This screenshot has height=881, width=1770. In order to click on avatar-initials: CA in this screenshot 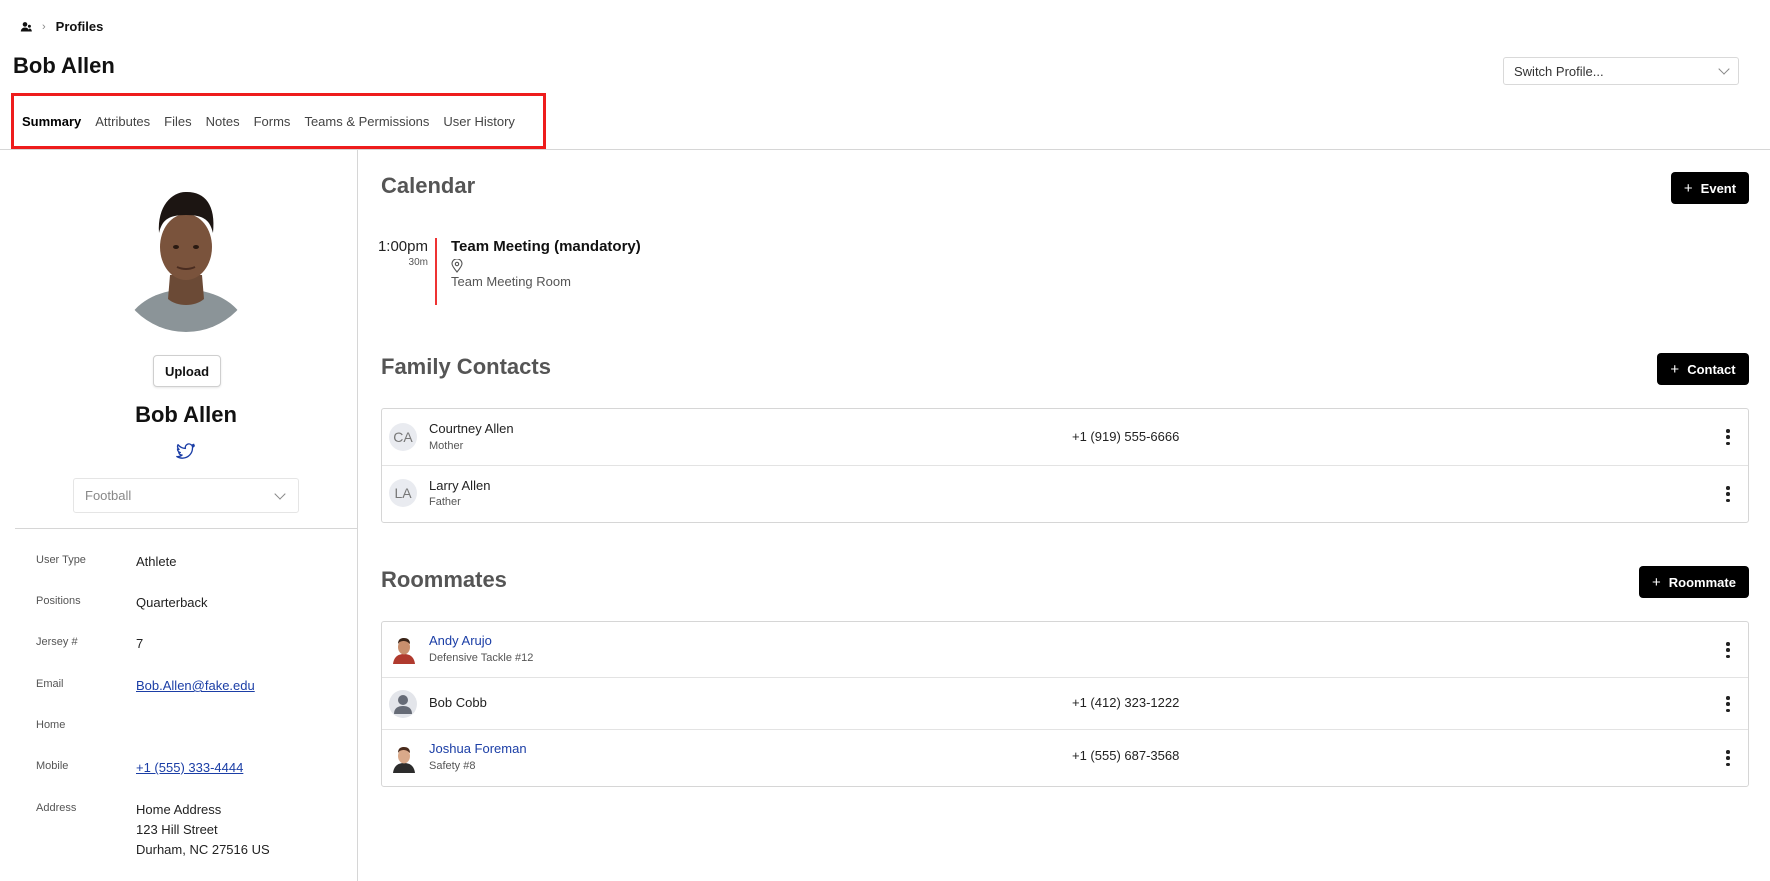, I will do `click(403, 437)`.